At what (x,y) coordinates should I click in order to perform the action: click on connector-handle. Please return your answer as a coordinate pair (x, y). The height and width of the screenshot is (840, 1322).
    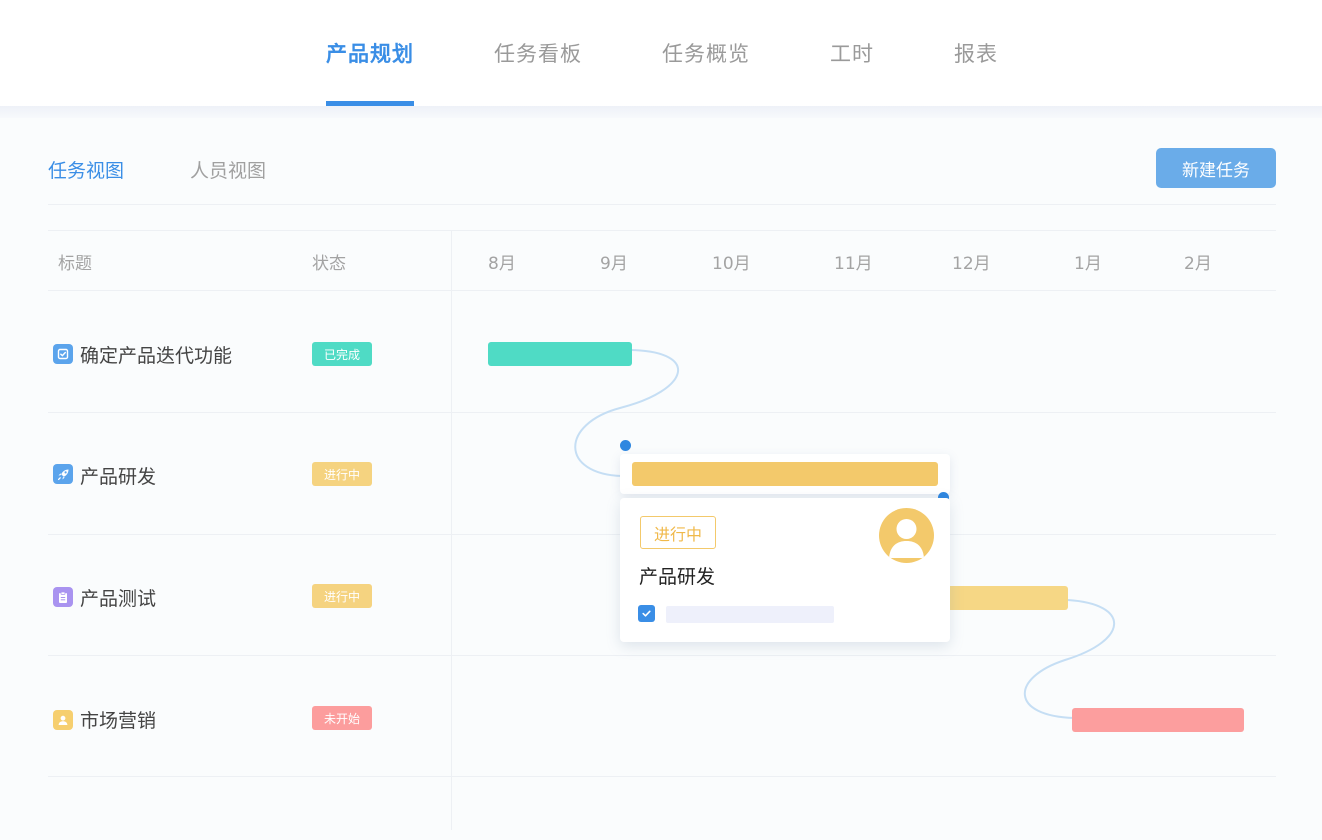
    Looking at the image, I should click on (625, 445).